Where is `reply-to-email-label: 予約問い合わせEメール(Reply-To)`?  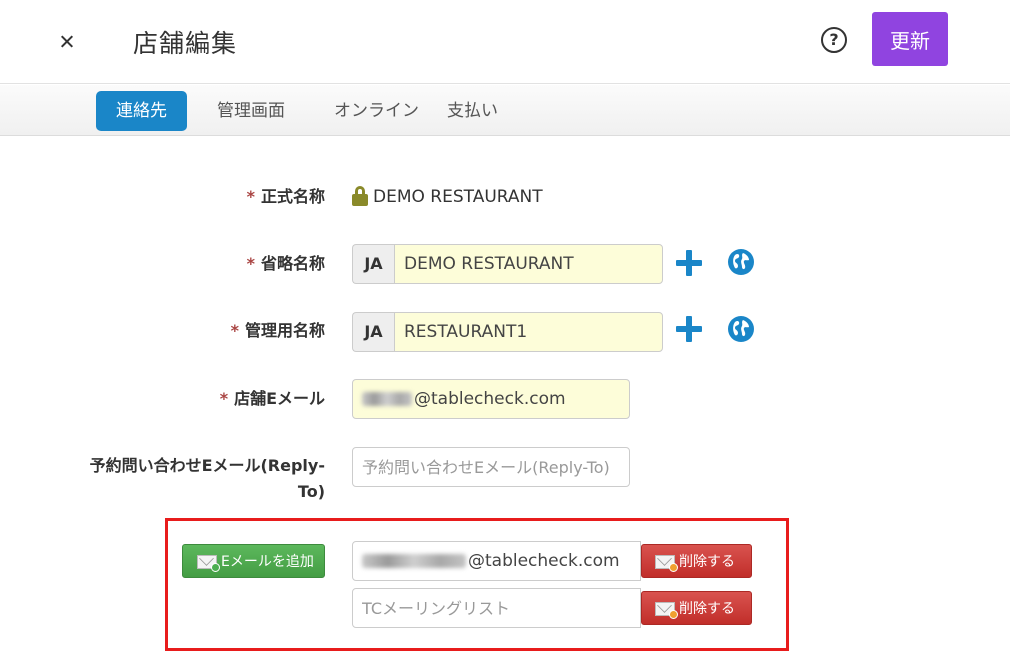
reply-to-email-label: 予約問い合わせEメール(Reply-To) is located at coordinates (207, 478).